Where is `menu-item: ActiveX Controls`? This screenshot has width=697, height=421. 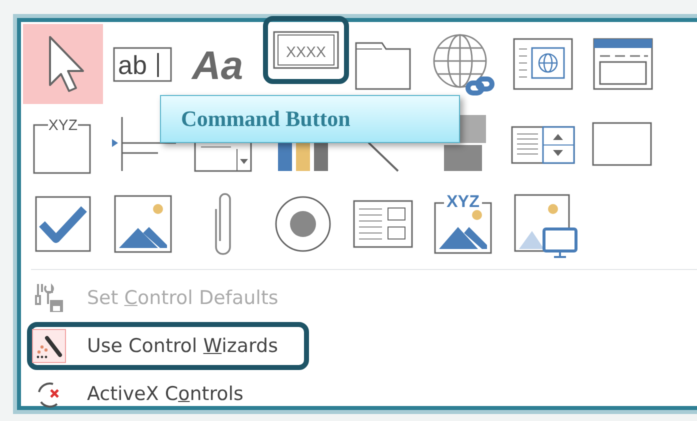
menu-item: ActiveX Controls is located at coordinates (168, 394).